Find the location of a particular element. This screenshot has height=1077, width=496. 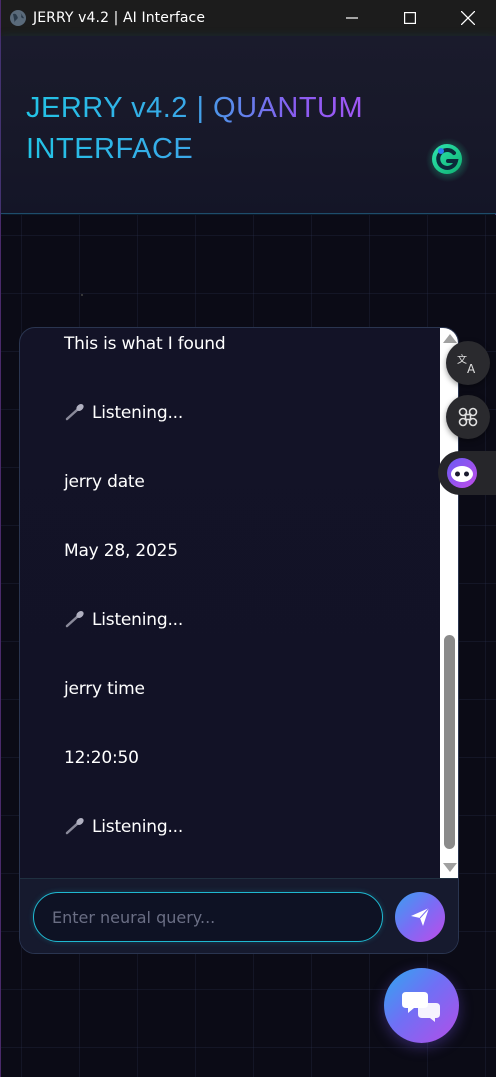

assistant-button is located at coordinates (467, 473).